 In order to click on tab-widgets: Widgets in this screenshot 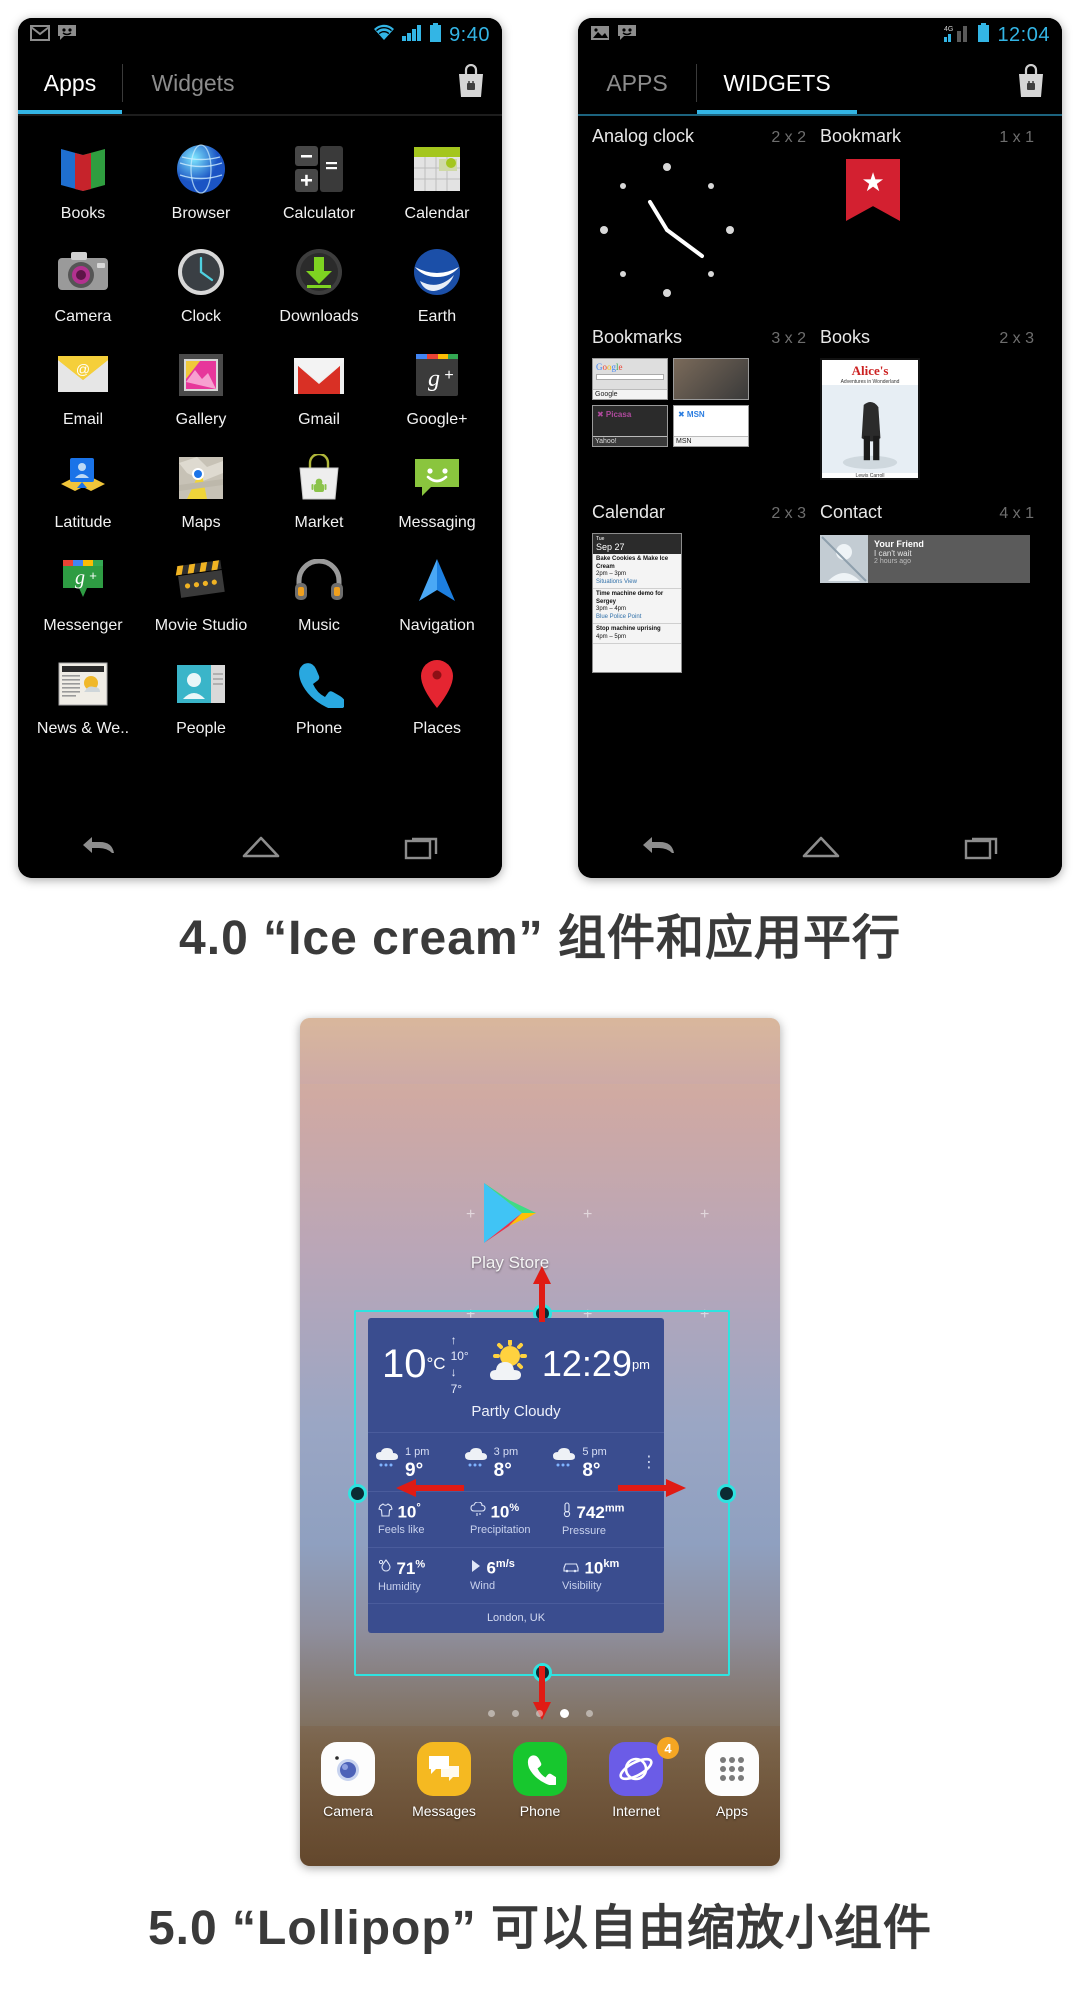, I will do `click(193, 83)`.